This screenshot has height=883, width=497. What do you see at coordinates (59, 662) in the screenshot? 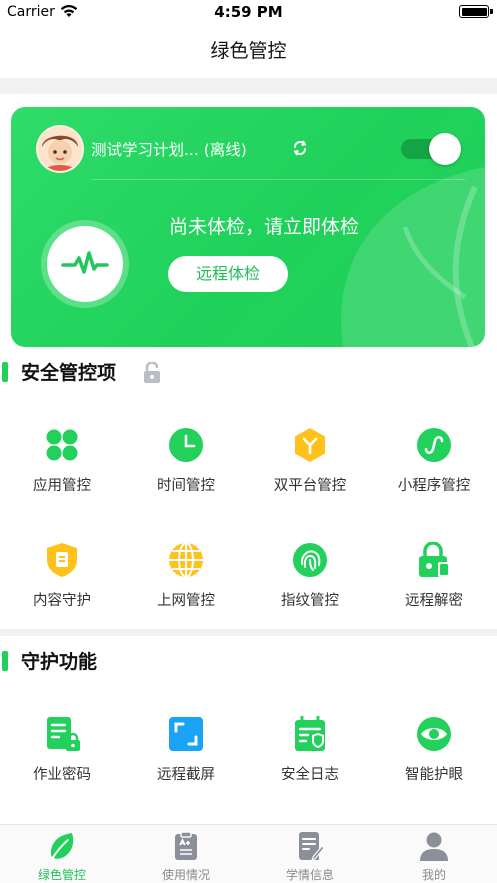
I see `section-title: 守护功能` at bounding box center [59, 662].